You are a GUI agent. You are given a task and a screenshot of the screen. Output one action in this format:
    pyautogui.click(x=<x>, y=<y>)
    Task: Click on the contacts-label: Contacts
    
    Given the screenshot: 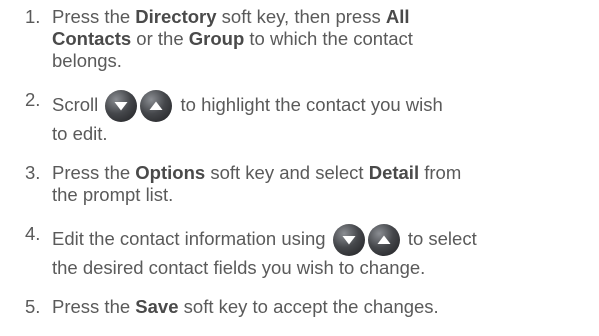 What is the action you would take?
    pyautogui.click(x=92, y=38)
    